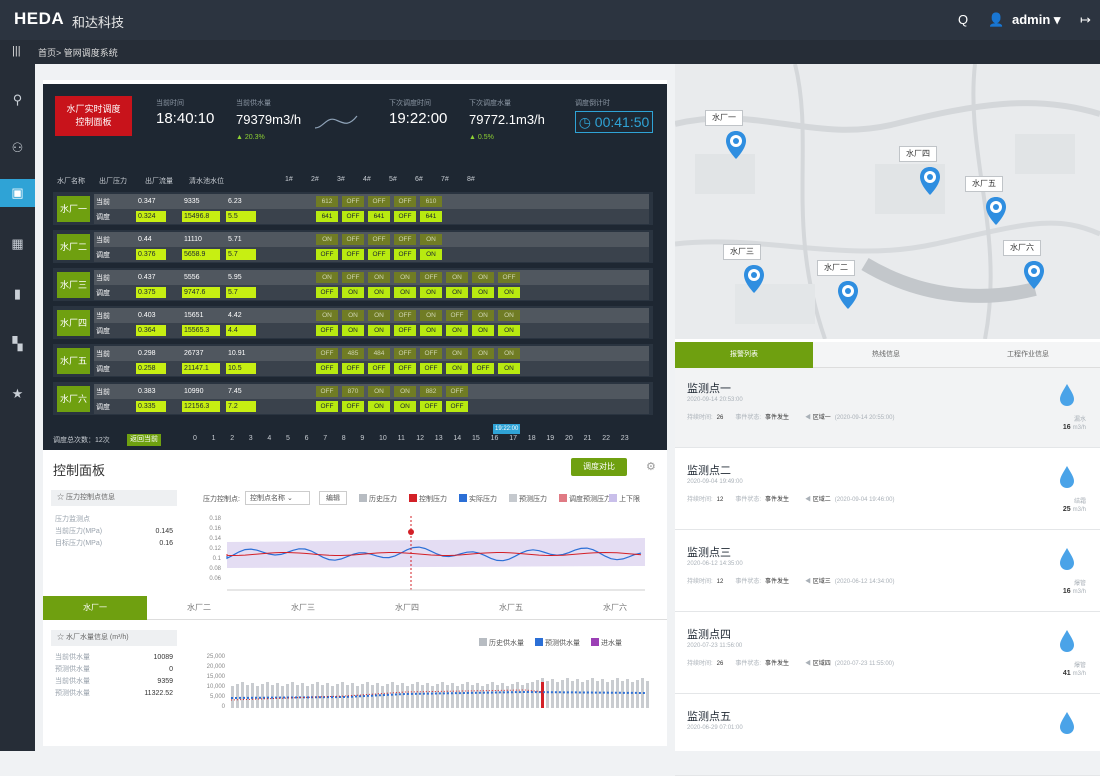 The height and width of the screenshot is (776, 1100). What do you see at coordinates (199, 608) in the screenshot?
I see `tab-plant-2: 水厂二` at bounding box center [199, 608].